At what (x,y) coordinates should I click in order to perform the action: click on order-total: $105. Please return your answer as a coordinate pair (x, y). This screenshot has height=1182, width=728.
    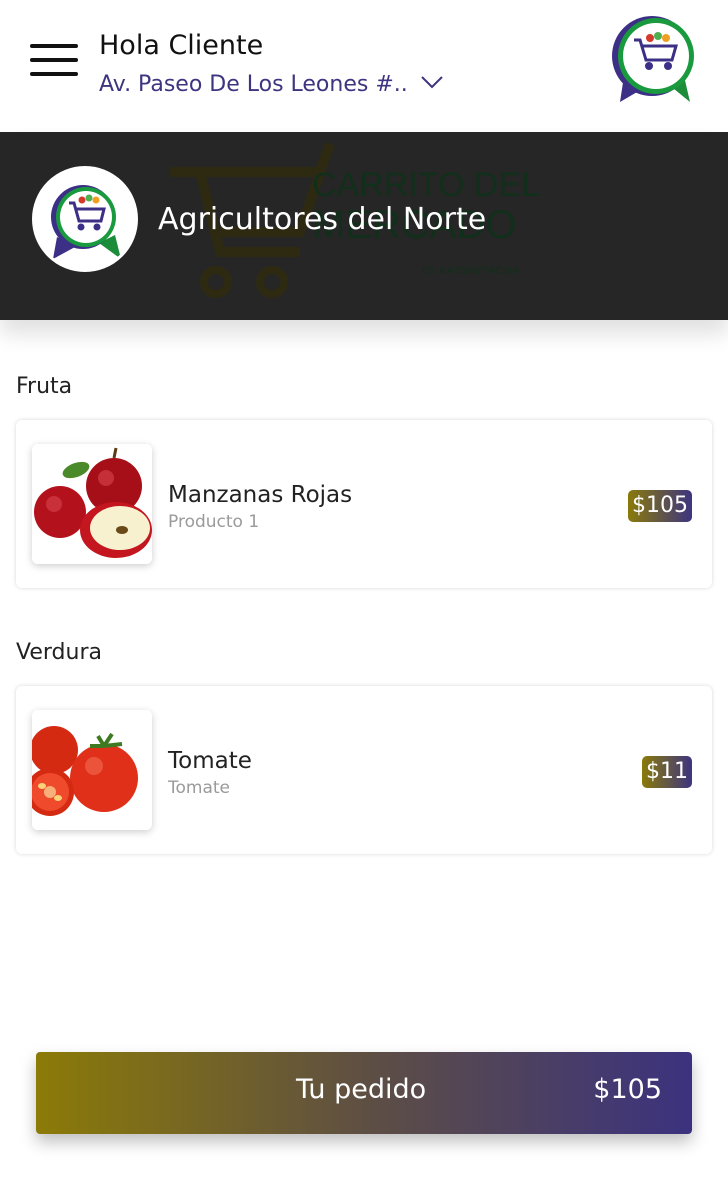
    Looking at the image, I should click on (627, 1089).